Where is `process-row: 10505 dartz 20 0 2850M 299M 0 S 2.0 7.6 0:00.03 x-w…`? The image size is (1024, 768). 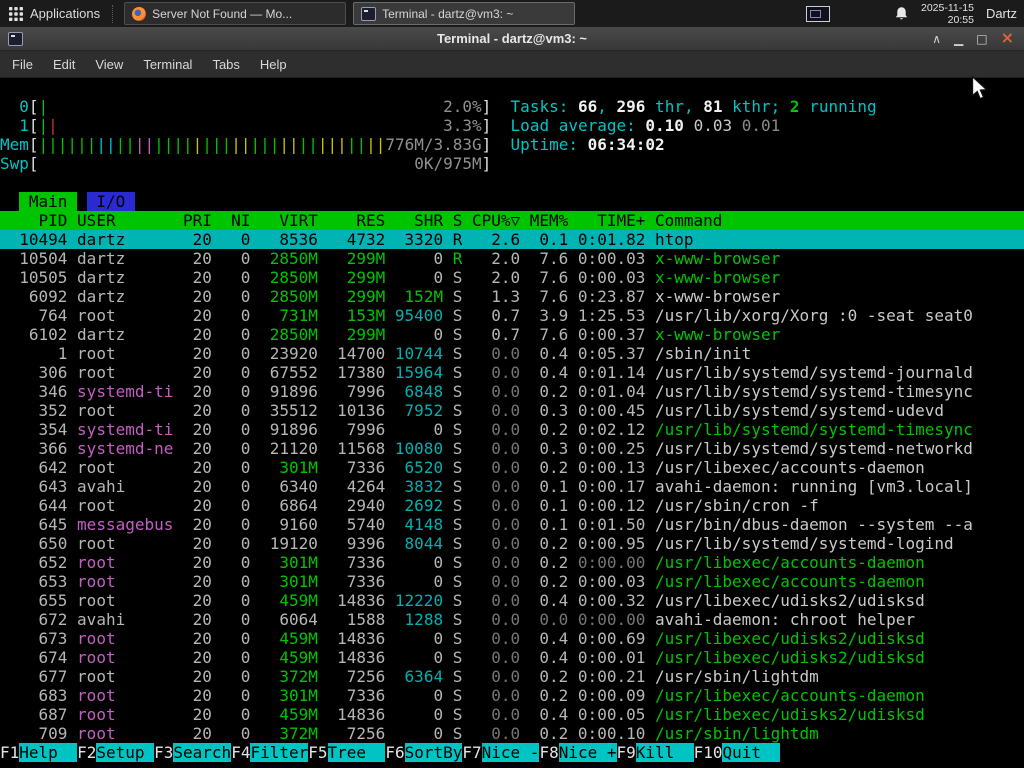
process-row: 10505 dartz 20 0 2850M 299M 0 S 2.0 7.6 0:00.03 x-w… is located at coordinates (512, 277).